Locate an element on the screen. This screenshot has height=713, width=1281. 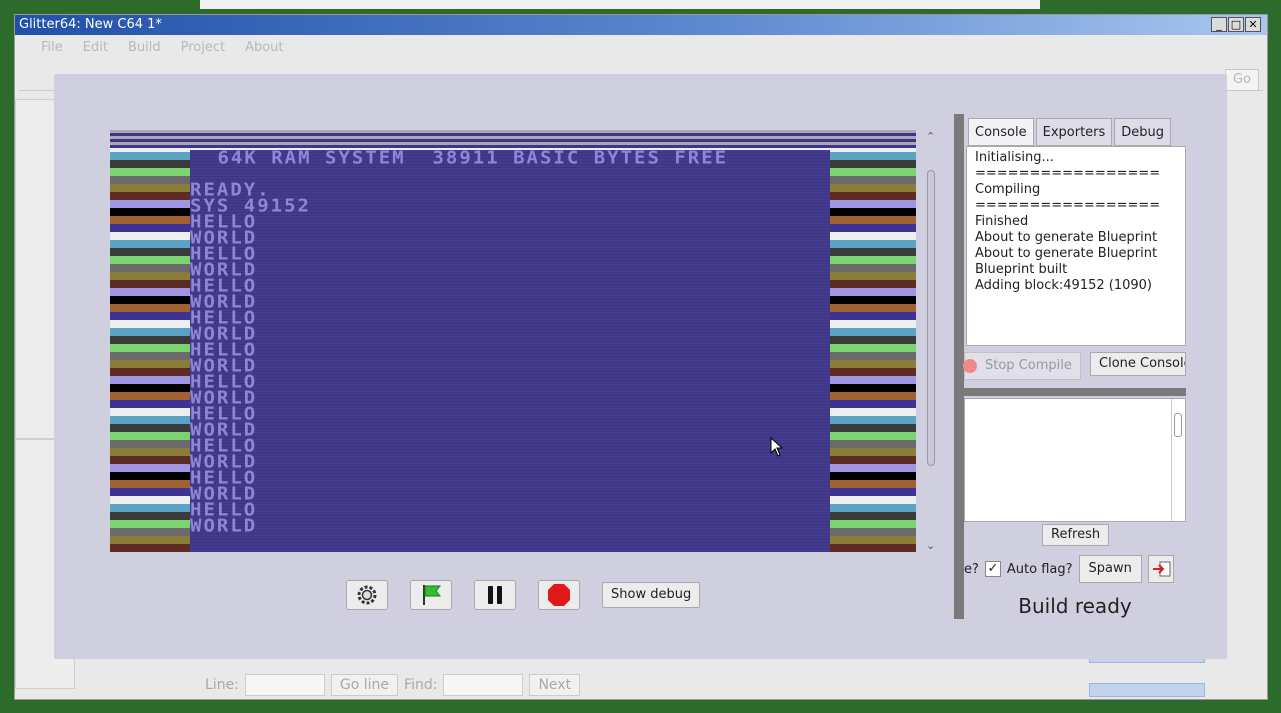
stop-compile-label: Stop Compile is located at coordinates (1028, 365).